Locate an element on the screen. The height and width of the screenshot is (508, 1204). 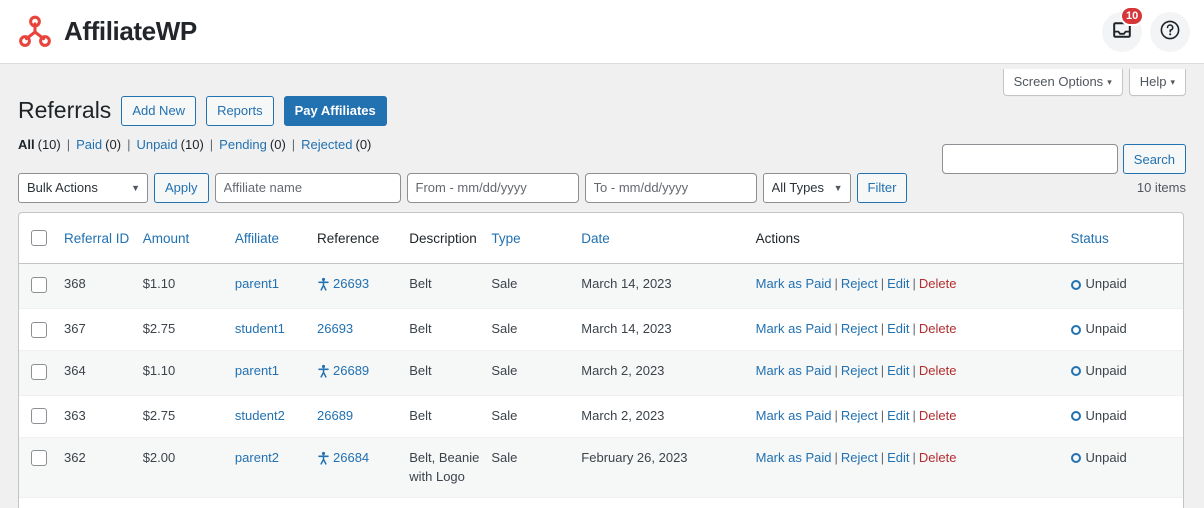
filter-pending-label: Pending is located at coordinates (243, 144).